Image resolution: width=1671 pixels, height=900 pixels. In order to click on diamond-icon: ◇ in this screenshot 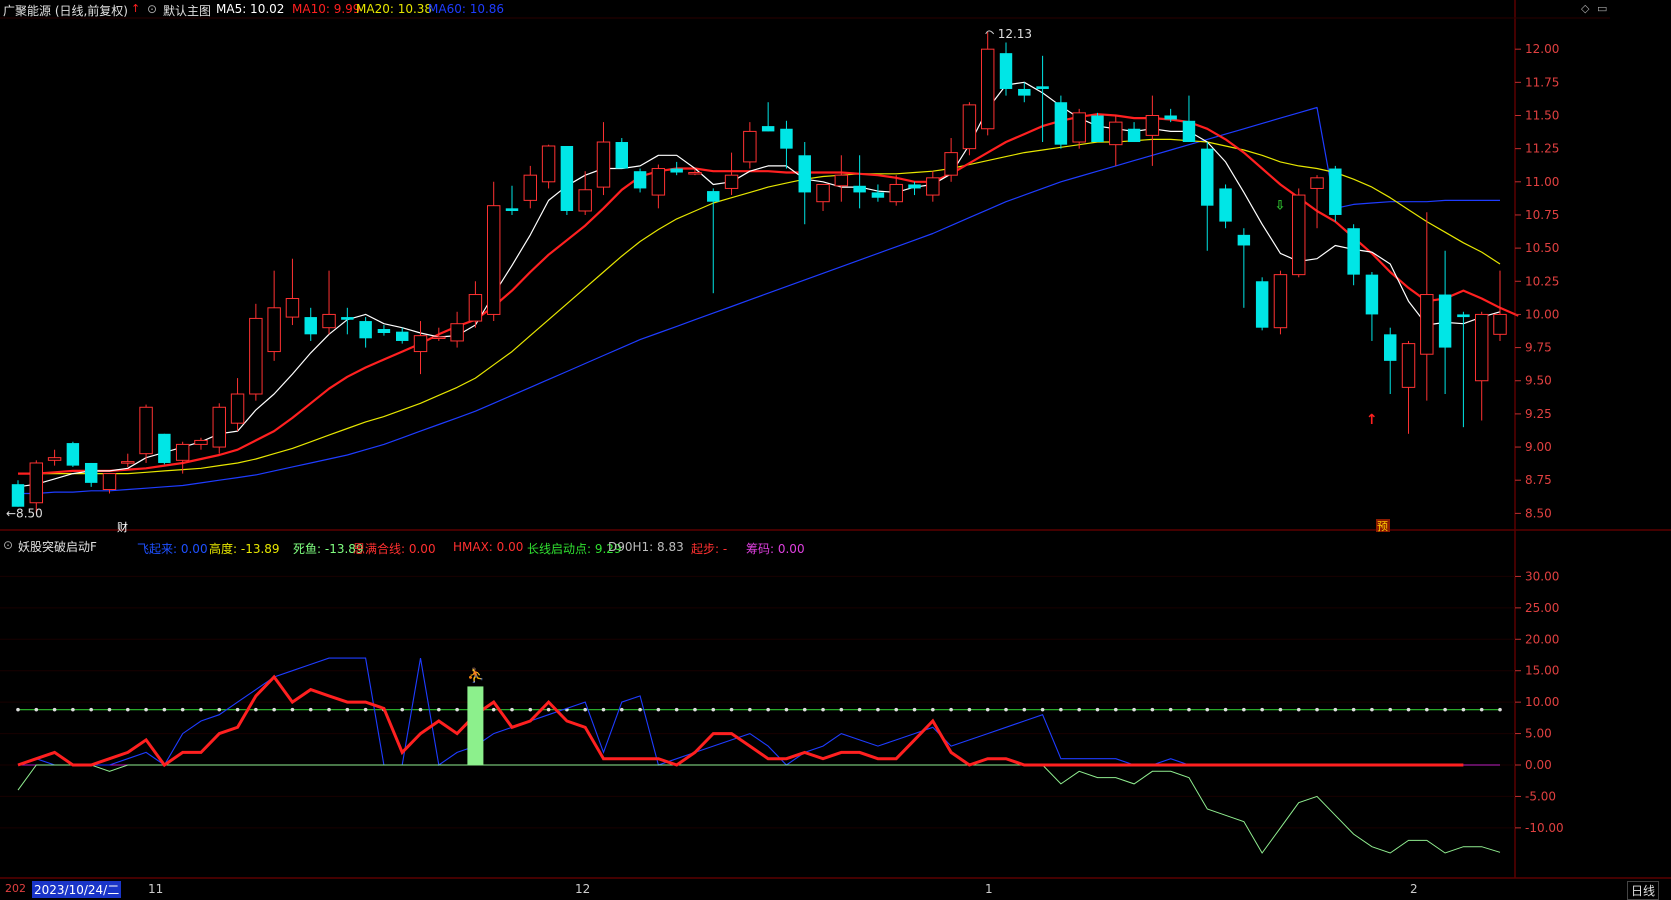, I will do `click(1585, 8)`.